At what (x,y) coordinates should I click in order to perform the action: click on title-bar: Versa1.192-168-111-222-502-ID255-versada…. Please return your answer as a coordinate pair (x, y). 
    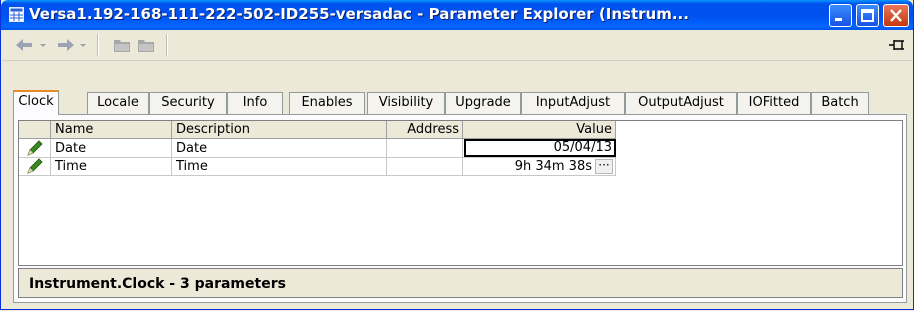
    Looking at the image, I should click on (457, 15).